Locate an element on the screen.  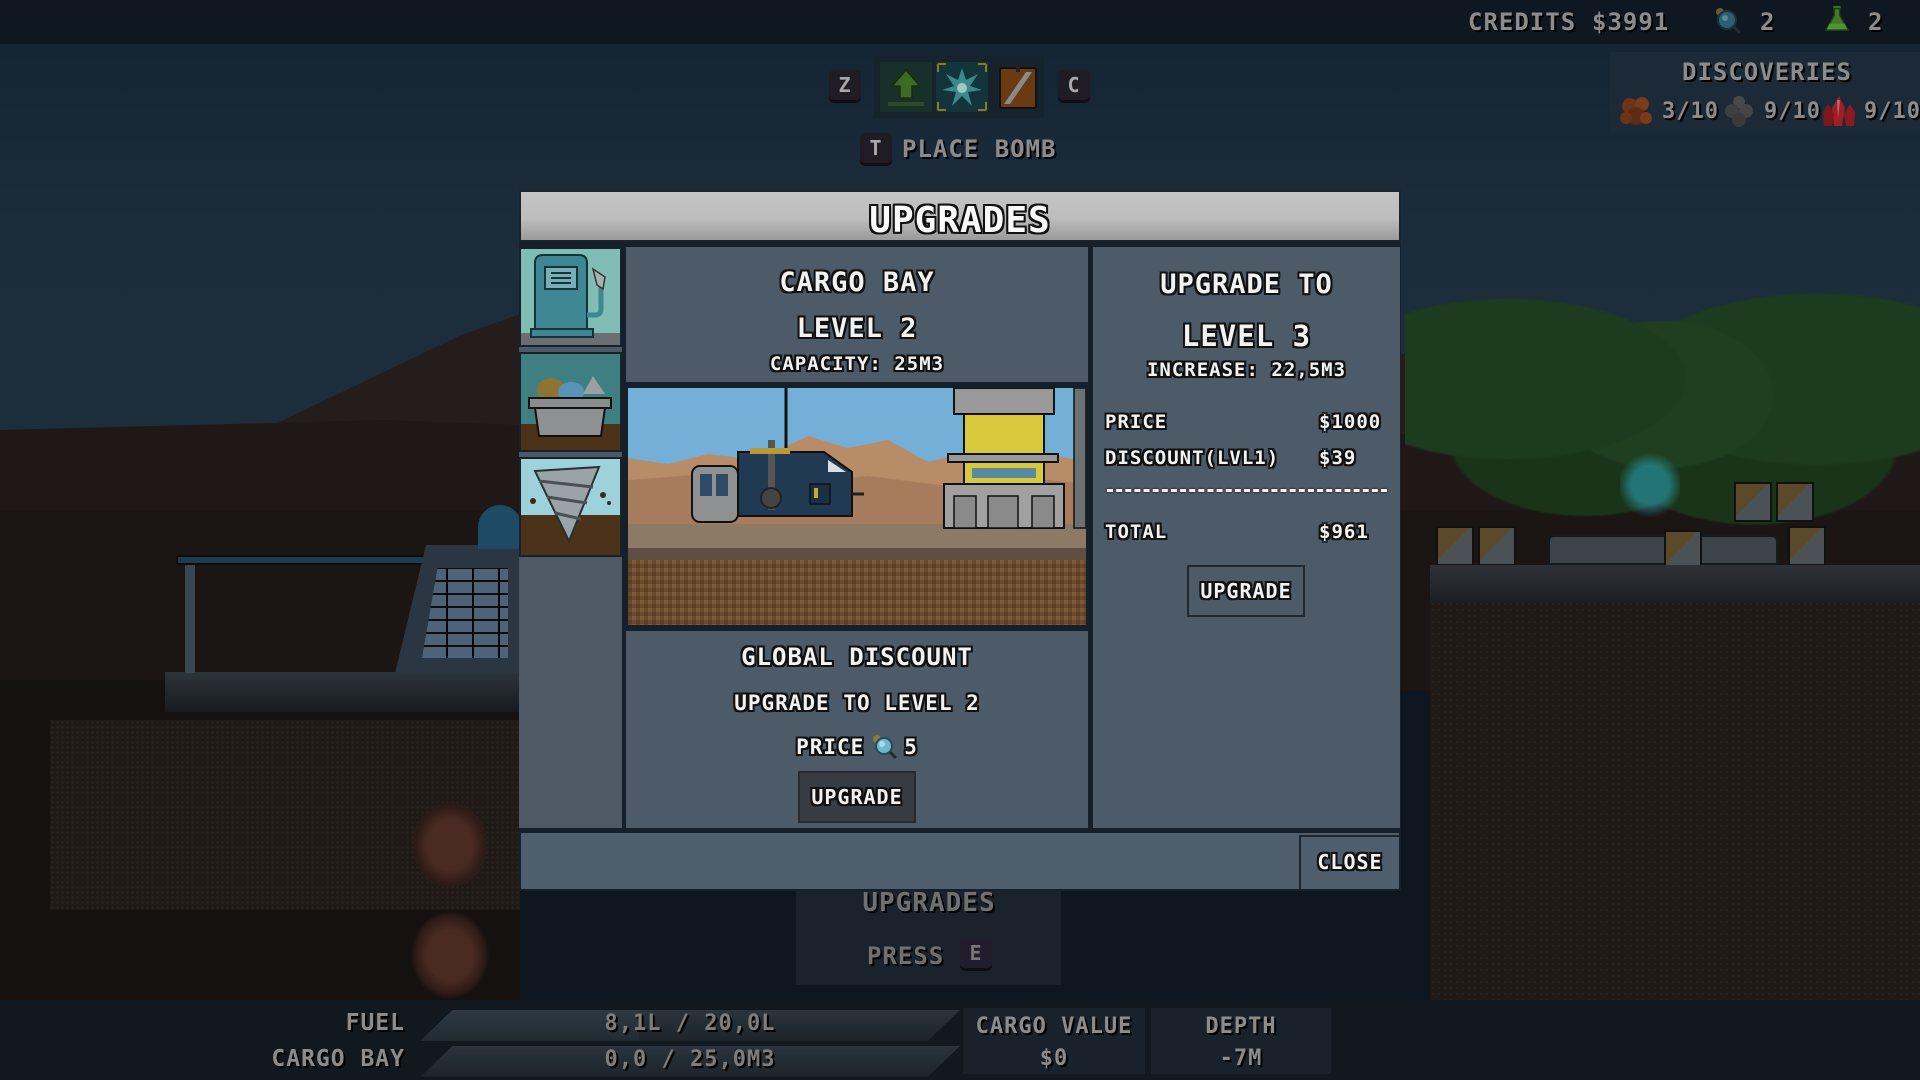
flask-count: 2 is located at coordinates (1876, 22).